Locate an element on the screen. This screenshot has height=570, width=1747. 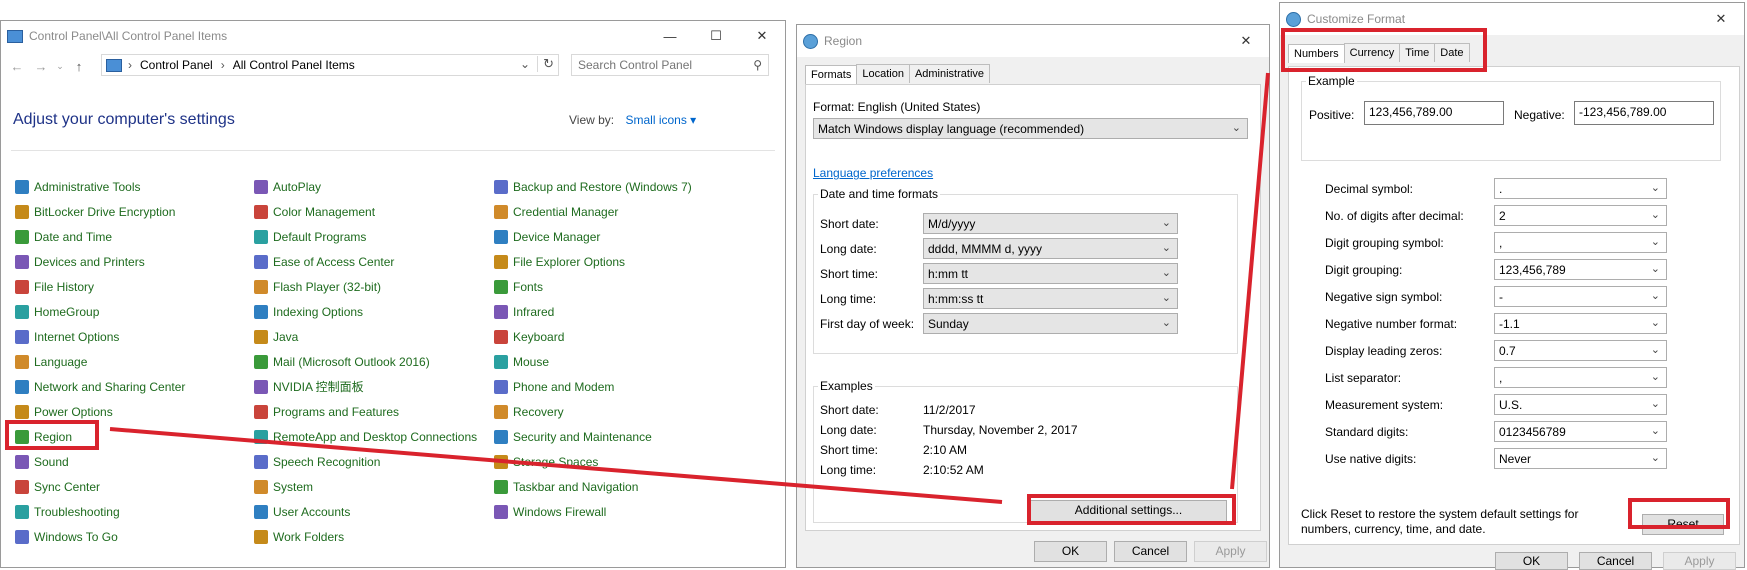
field-select: M/d/yyyy ⌄ is located at coordinates (1050, 223).